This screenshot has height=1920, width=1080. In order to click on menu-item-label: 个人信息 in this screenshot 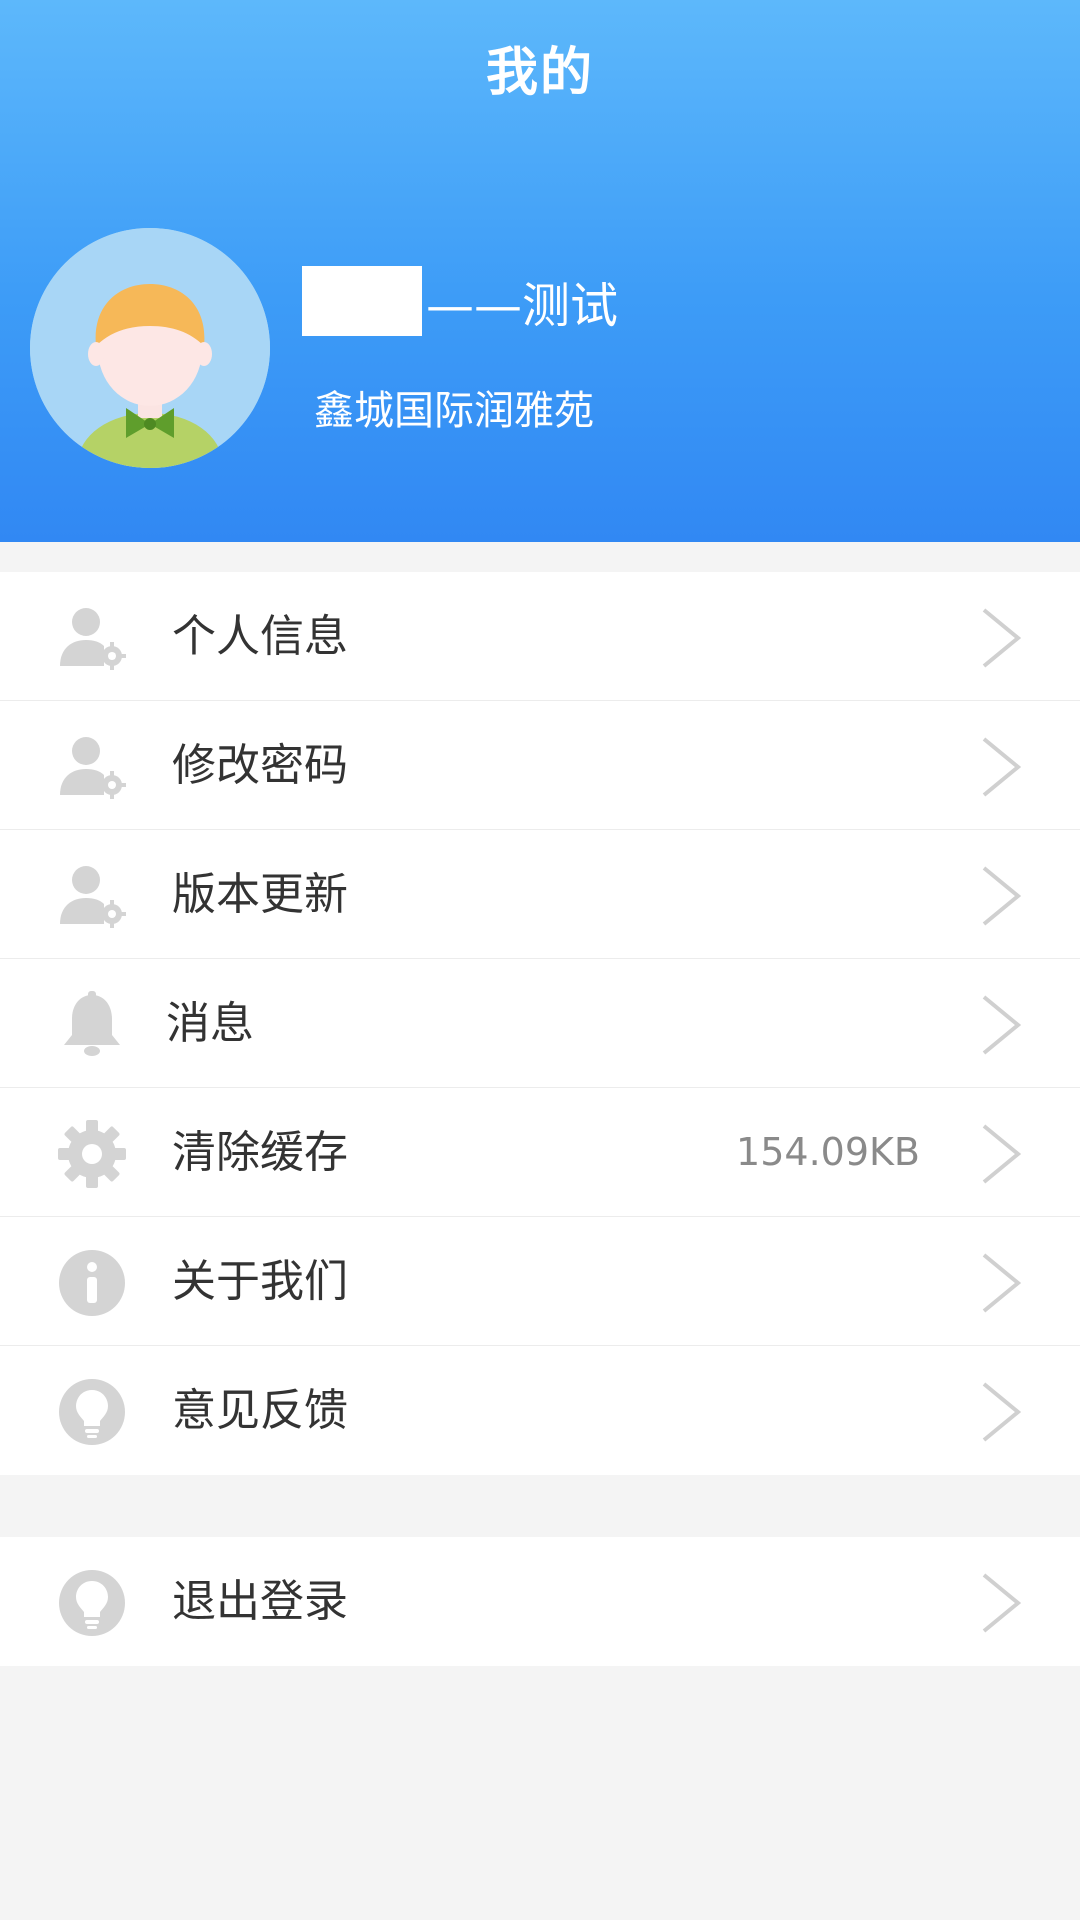, I will do `click(260, 636)`.